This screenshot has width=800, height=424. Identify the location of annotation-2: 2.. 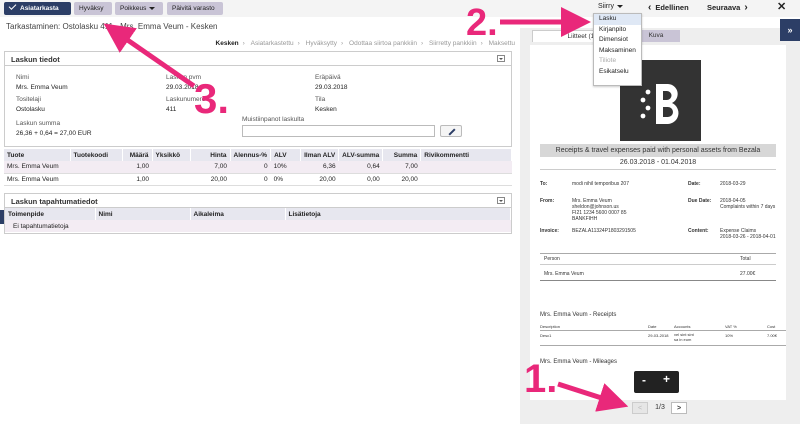
(482, 23).